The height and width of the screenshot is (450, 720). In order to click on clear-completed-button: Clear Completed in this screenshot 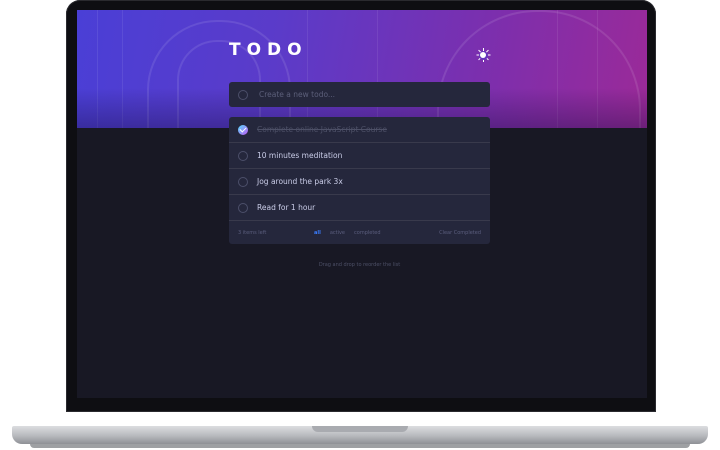, I will do `click(460, 233)`.